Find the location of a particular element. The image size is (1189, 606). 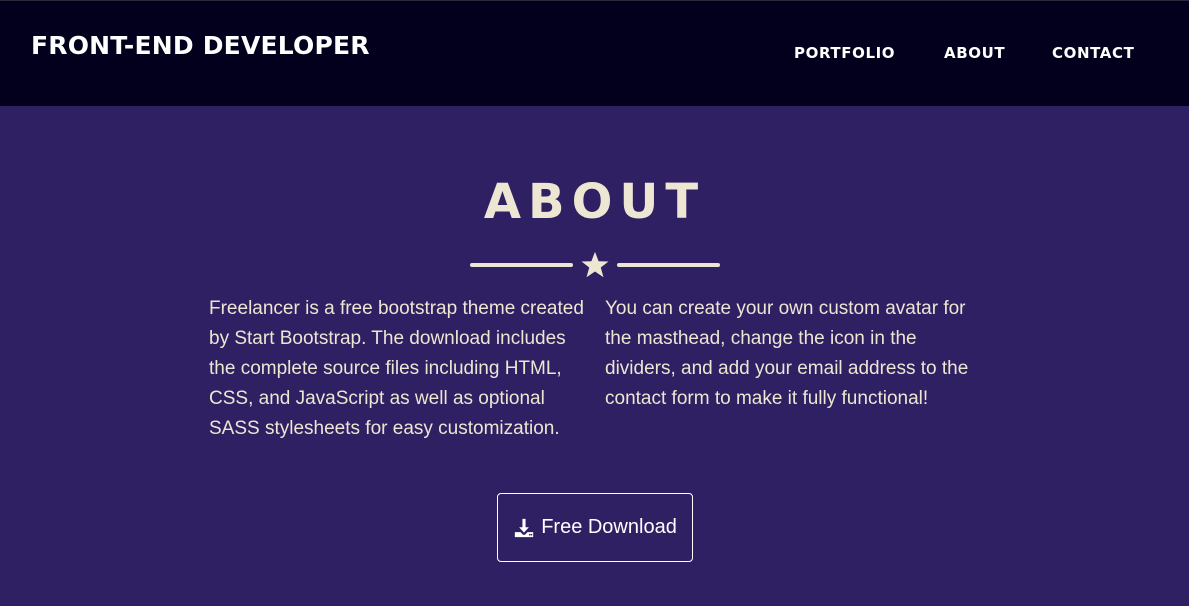

section-title: ABOUT is located at coordinates (594, 202).